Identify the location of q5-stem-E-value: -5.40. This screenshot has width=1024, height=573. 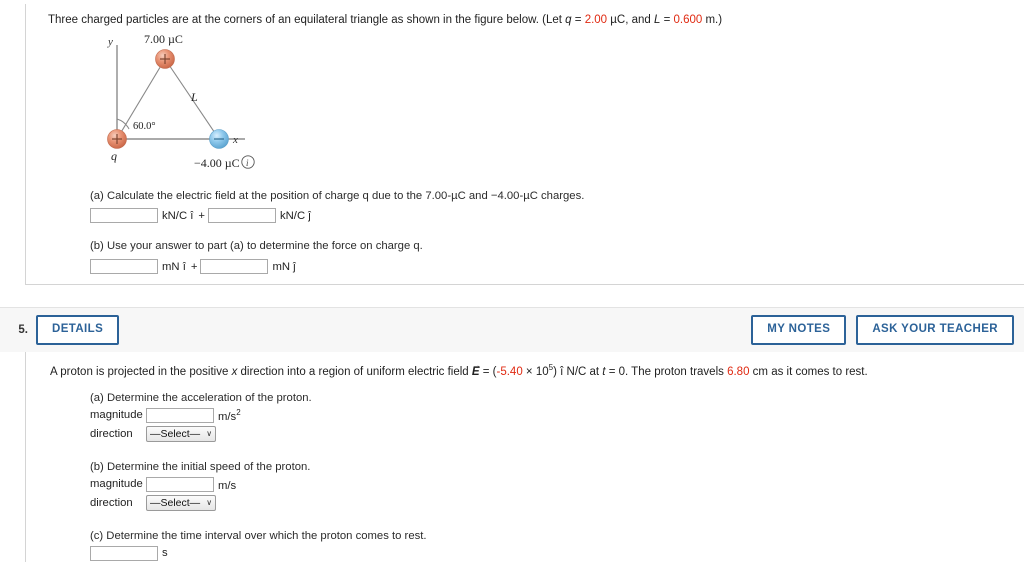
(509, 371).